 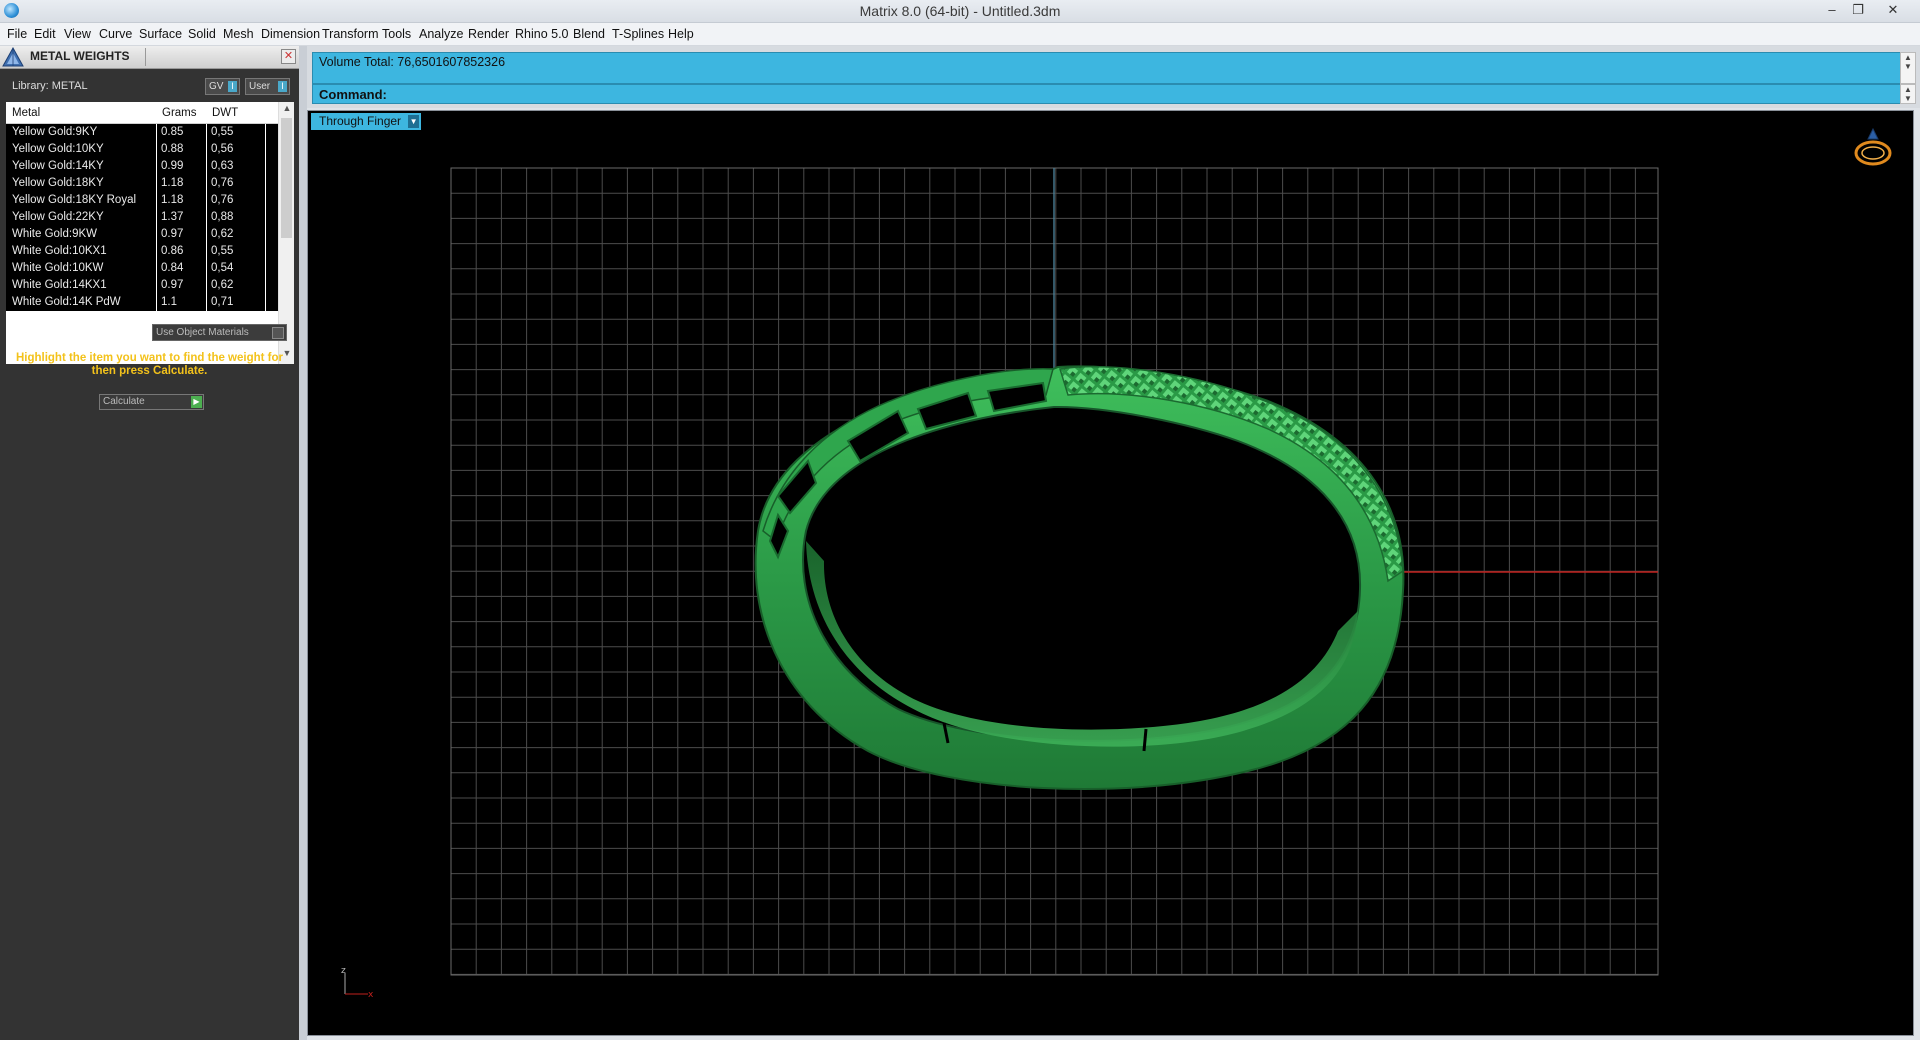 What do you see at coordinates (142, 132) in the screenshot?
I see `table-row: Yellow Gold:9KY 0.85 0,55` at bounding box center [142, 132].